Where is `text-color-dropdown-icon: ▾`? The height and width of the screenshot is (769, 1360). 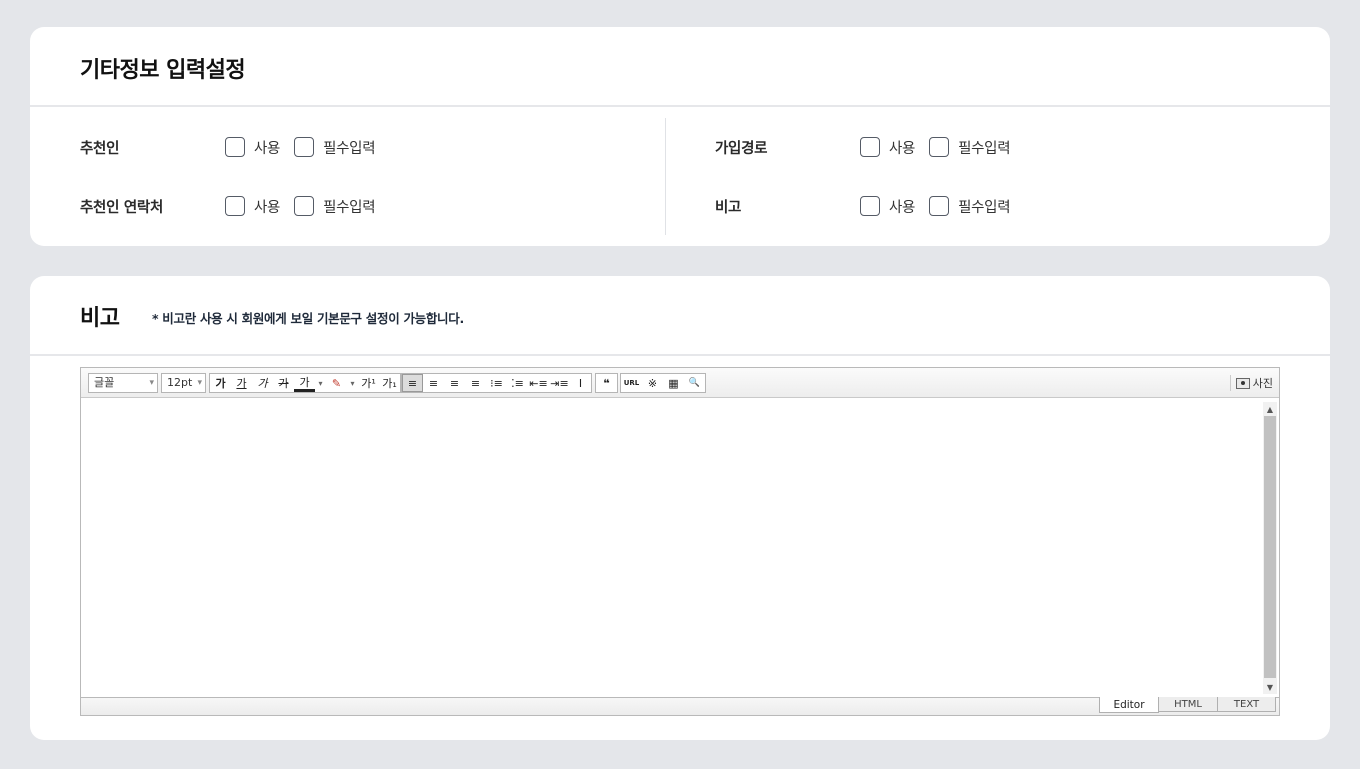 text-color-dropdown-icon: ▾ is located at coordinates (320, 383).